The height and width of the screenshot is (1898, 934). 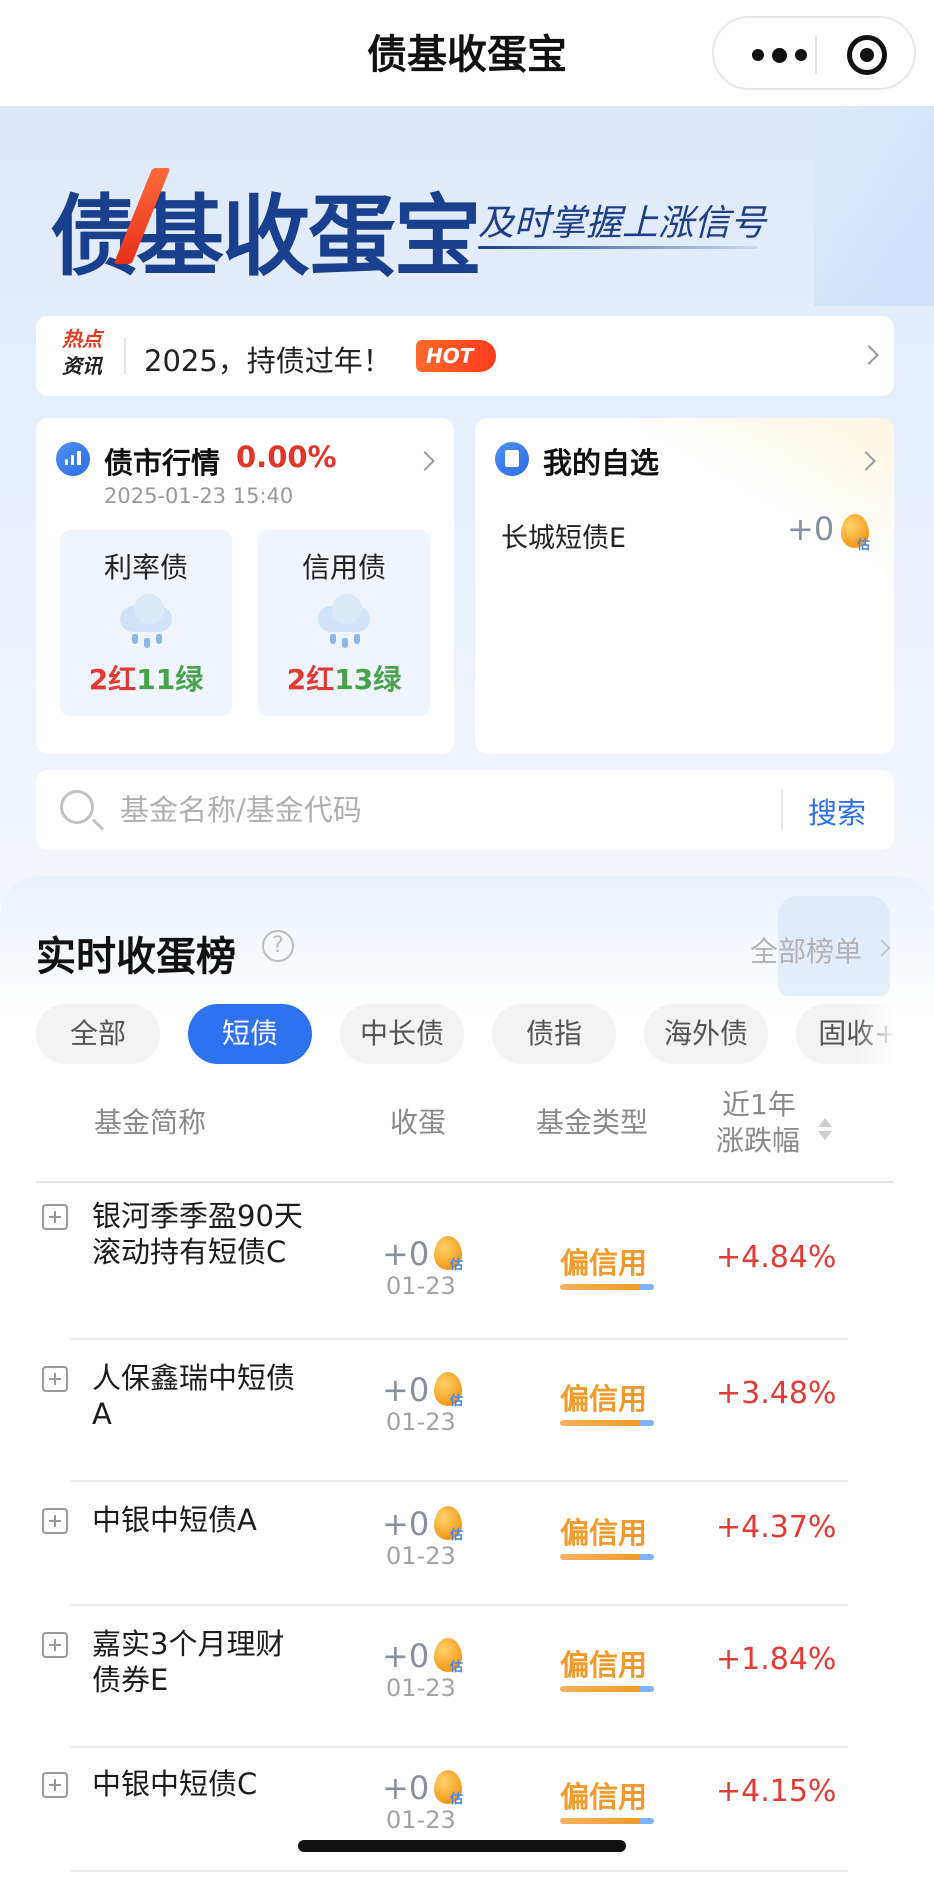 What do you see at coordinates (82, 339) in the screenshot?
I see `news-tag-line1: 热点` at bounding box center [82, 339].